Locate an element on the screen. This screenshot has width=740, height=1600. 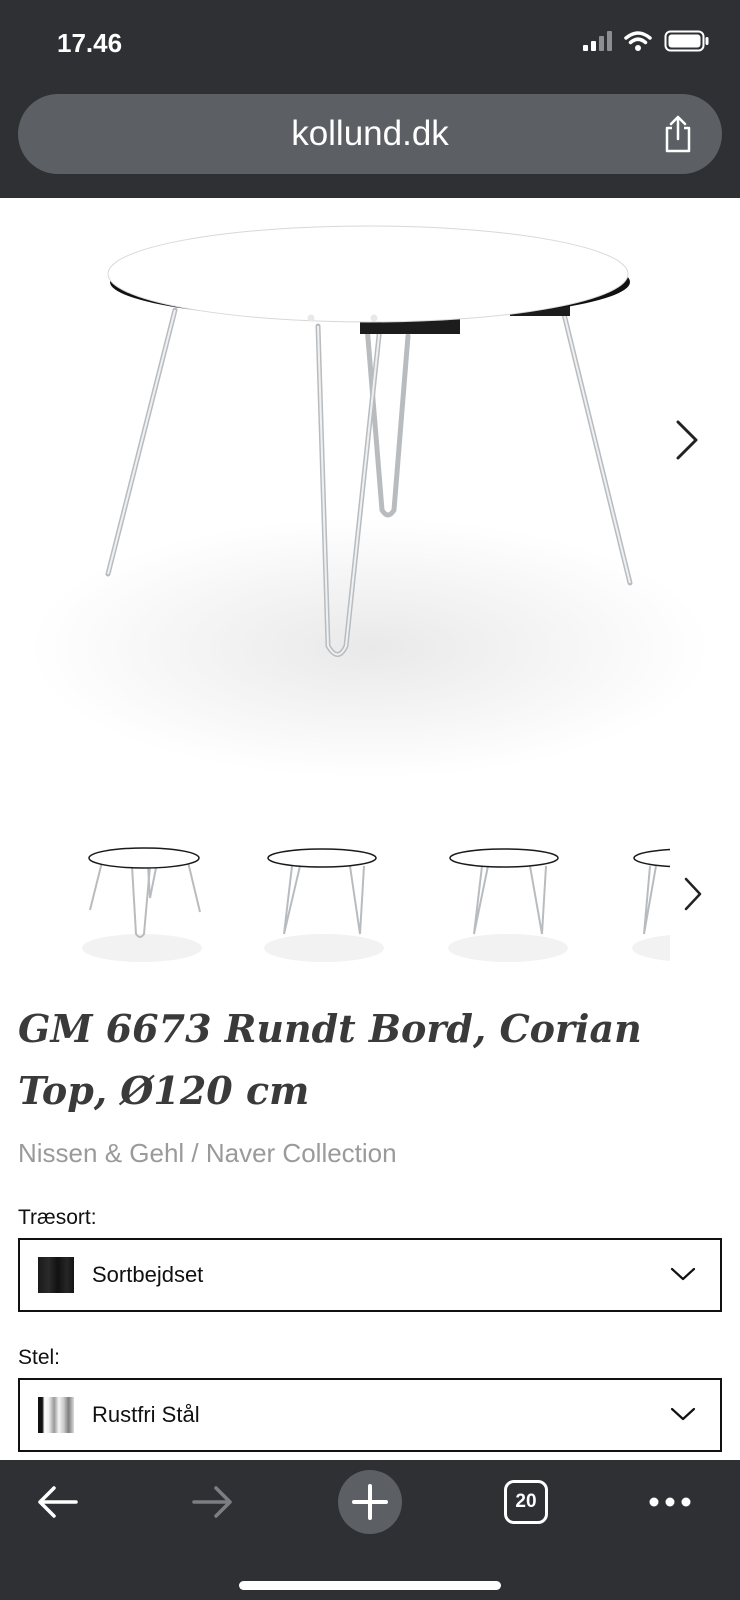
wood-label: Træsort: is located at coordinates (57, 1217).